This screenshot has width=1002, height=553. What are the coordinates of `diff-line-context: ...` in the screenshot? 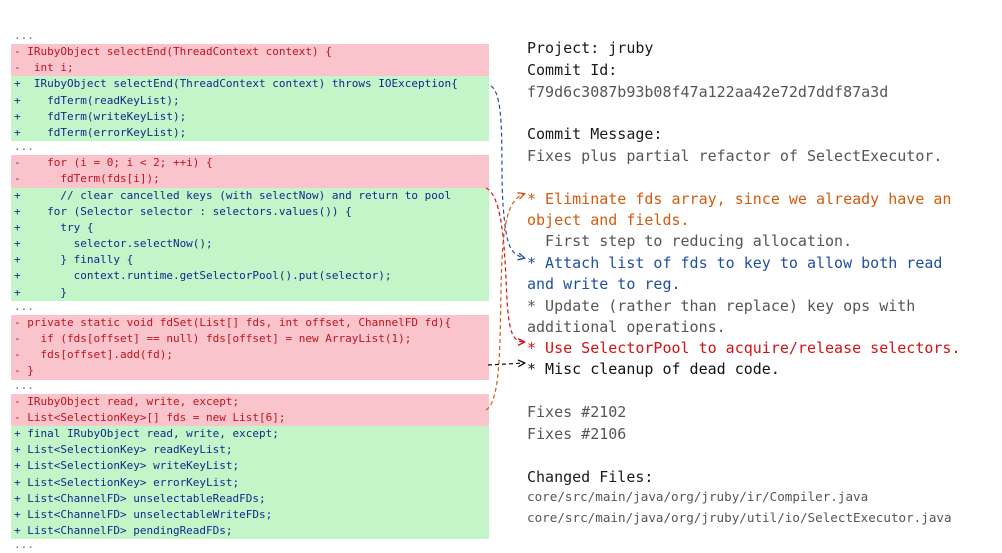 It's located at (250, 546).